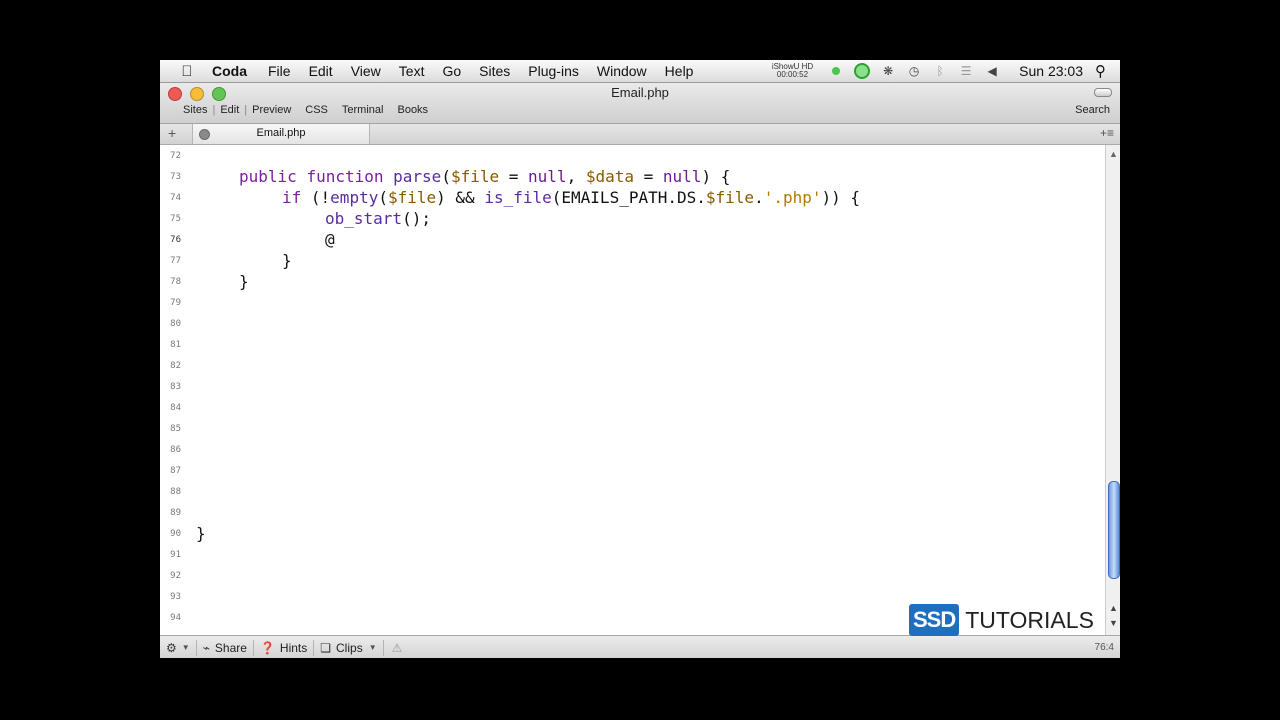 Image resolution: width=1280 pixels, height=720 pixels. Describe the element at coordinates (992, 71) in the screenshot. I see `volume-icon: ◀` at that location.